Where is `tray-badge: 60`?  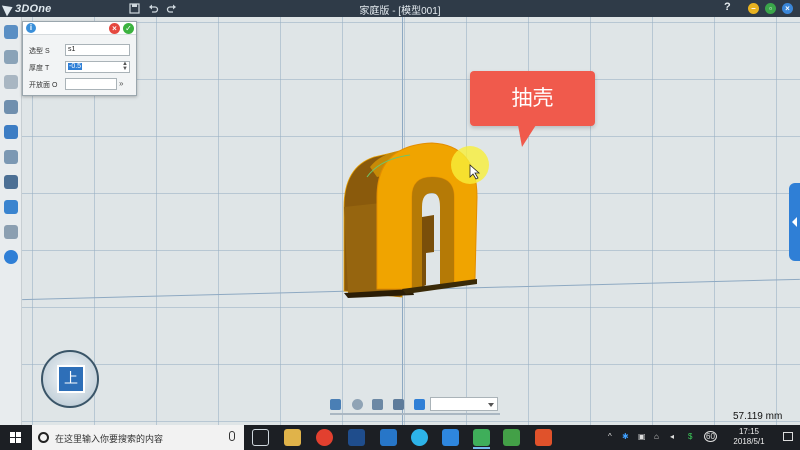
tray-badge: 60 is located at coordinates (710, 436).